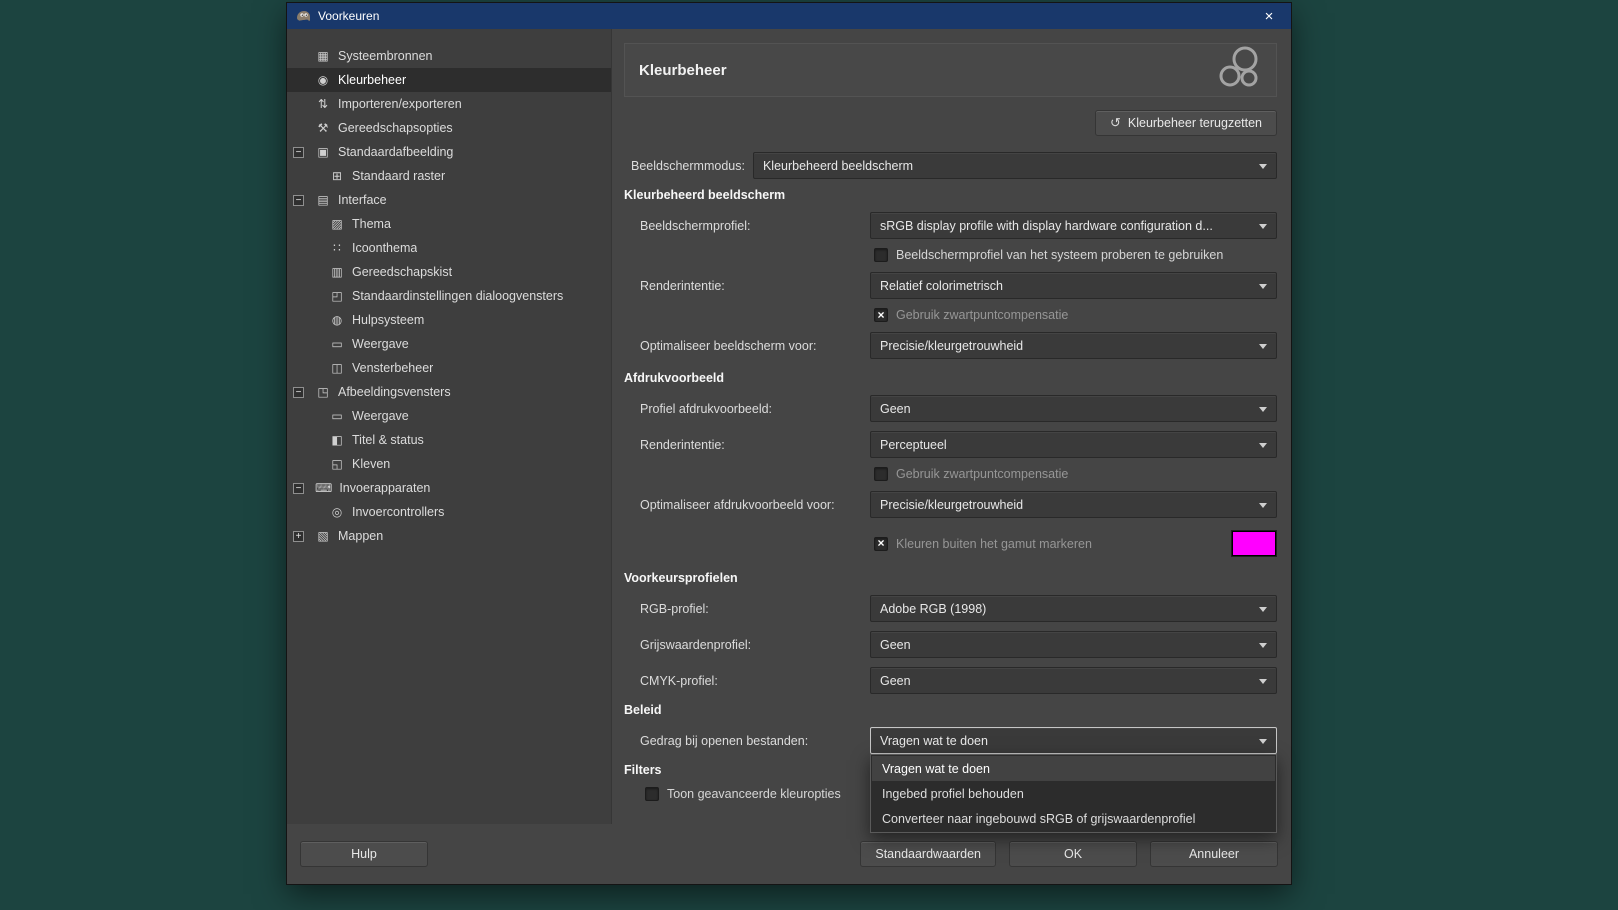  Describe the element at coordinates (337, 224) in the screenshot. I see `theme-icon: ▨` at that location.